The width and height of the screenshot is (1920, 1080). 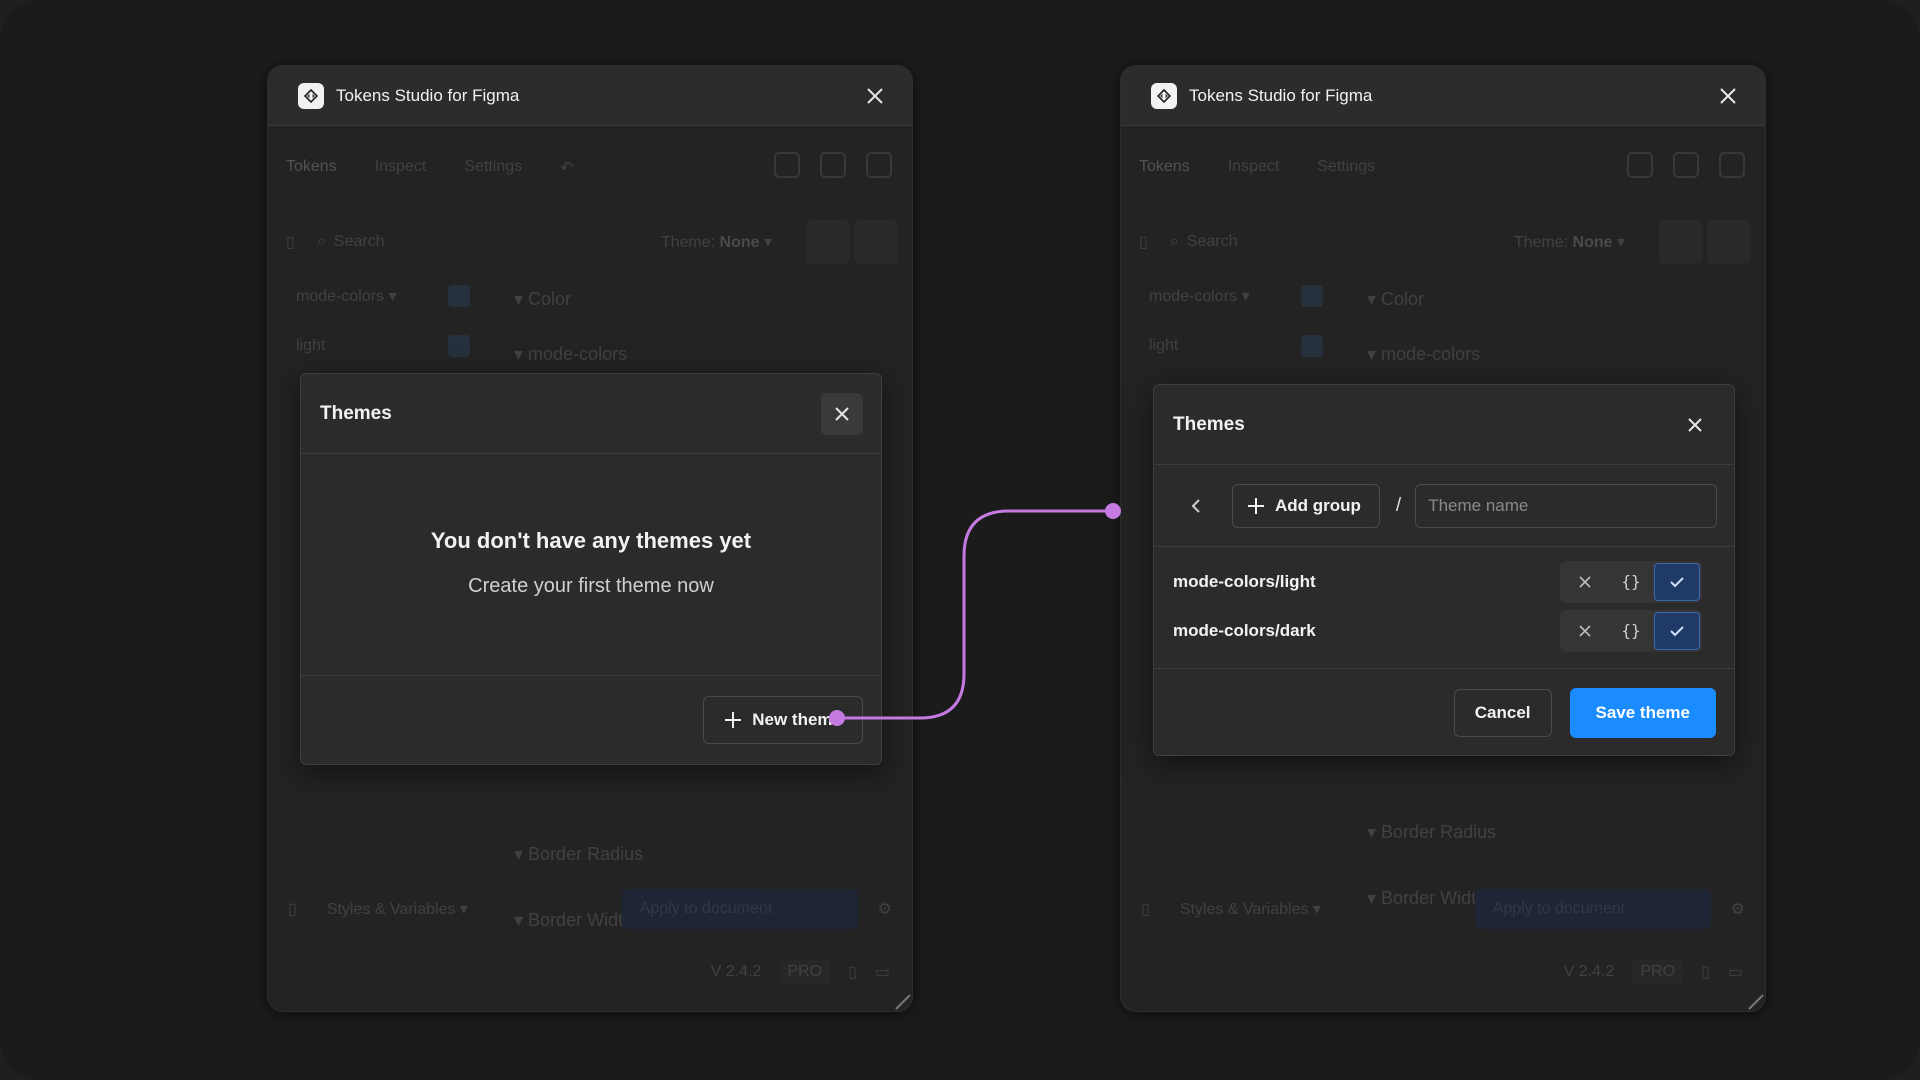 I want to click on token-set-name: mode-colors/dark, so click(x=1244, y=630).